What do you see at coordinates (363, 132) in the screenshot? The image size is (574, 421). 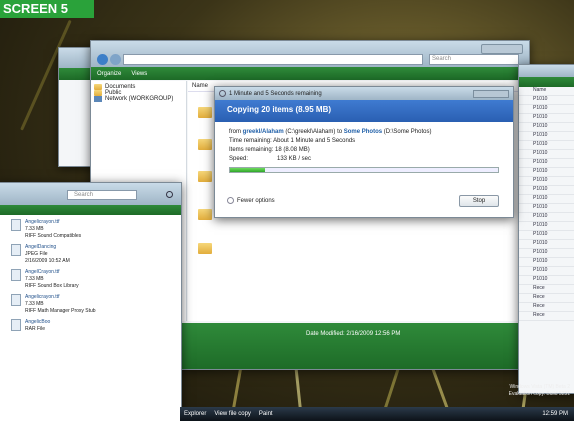 I see `copy-destination-link: Some Photos` at bounding box center [363, 132].